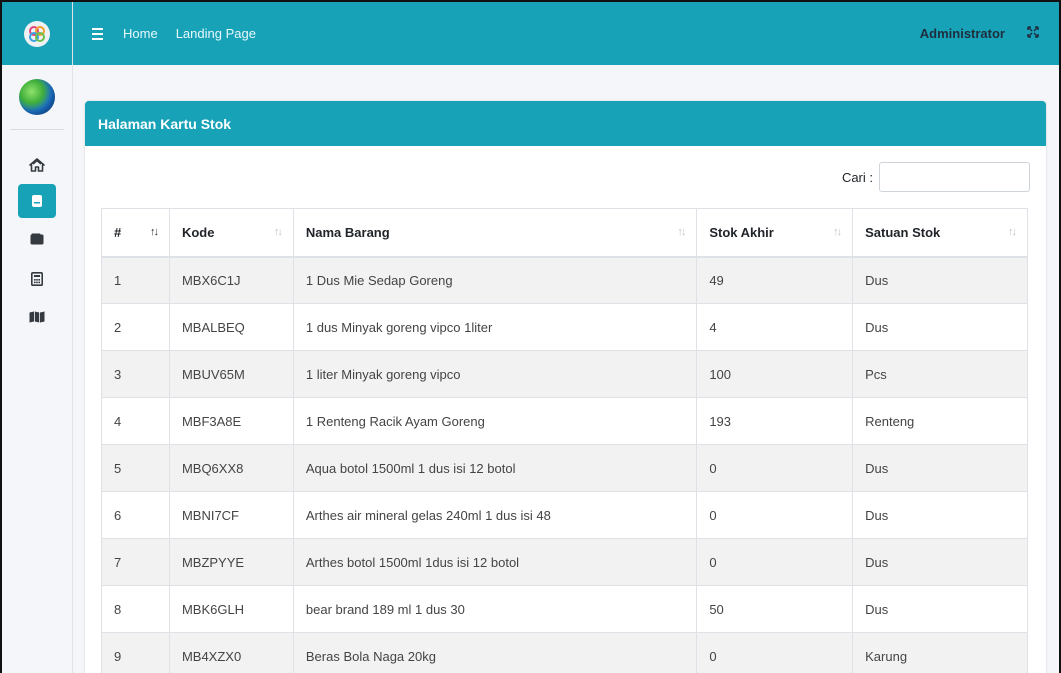 This screenshot has width=1061, height=673. Describe the element at coordinates (775, 609) in the screenshot. I see `cell-stok-akhir: 50` at that location.